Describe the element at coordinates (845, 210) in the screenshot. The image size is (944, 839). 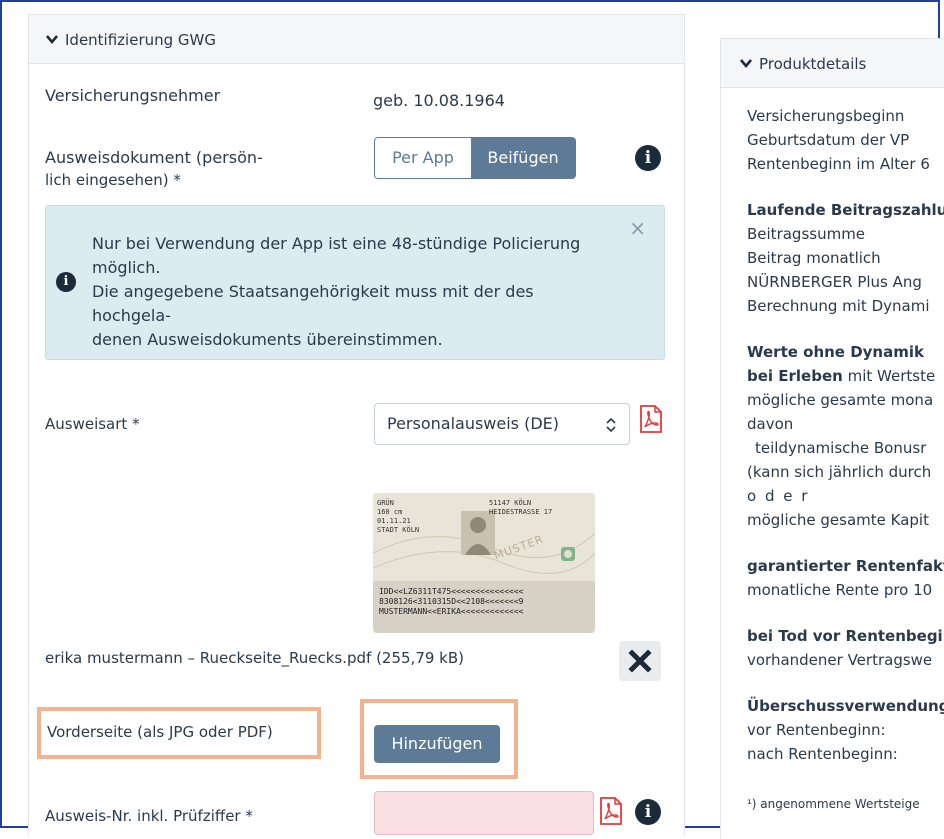
I see `detail-heading: Laufende Beitragszahlu` at that location.